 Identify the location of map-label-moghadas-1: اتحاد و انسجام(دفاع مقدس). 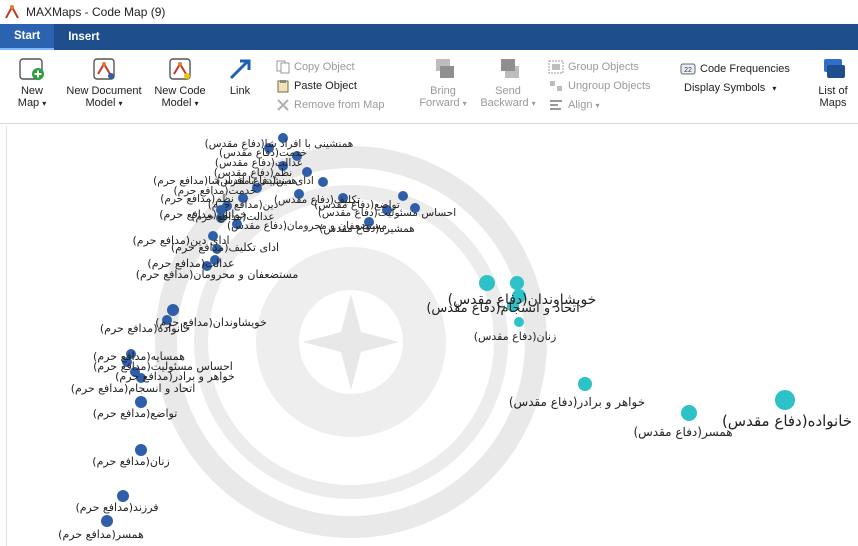
(502, 308).